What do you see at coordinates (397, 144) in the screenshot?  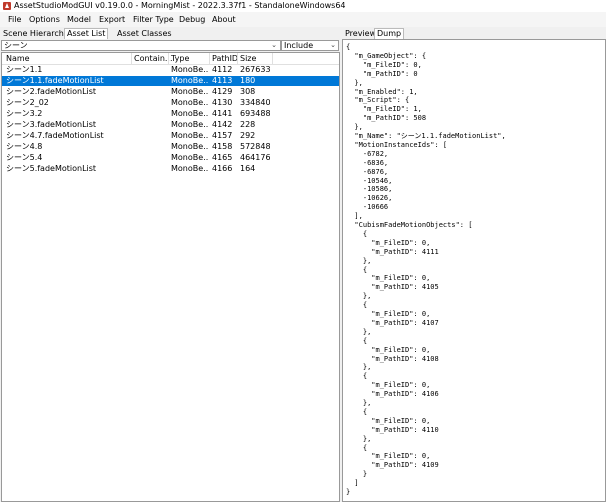 I see `dump-line: "MotionInstanceIds": [` at bounding box center [397, 144].